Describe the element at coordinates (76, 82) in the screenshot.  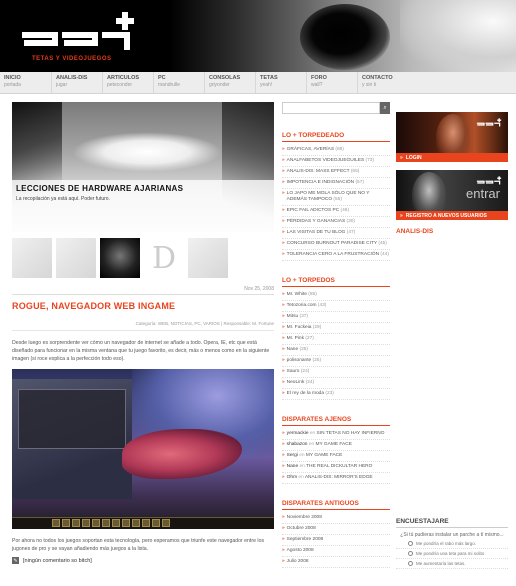
I see `nav-item-analis-dis: ANALIS-DIS jugar` at that location.